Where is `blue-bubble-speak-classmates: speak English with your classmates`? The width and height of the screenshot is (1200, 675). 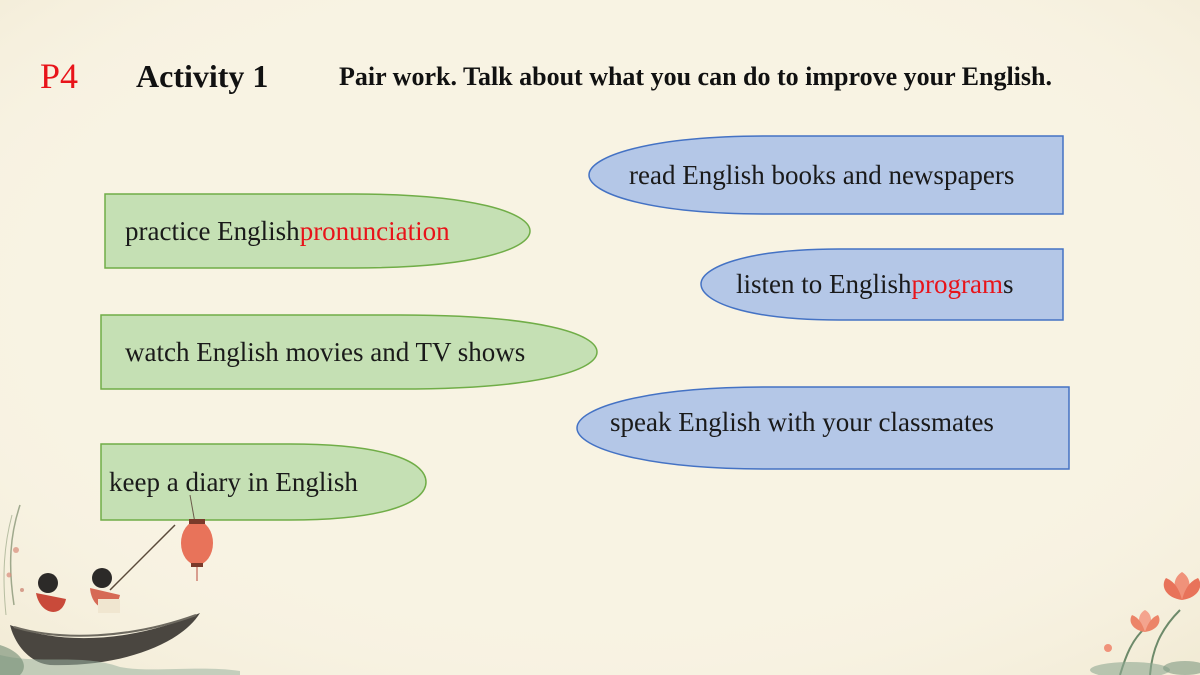
blue-bubble-speak-classmates: speak English with your classmates is located at coordinates (823, 428).